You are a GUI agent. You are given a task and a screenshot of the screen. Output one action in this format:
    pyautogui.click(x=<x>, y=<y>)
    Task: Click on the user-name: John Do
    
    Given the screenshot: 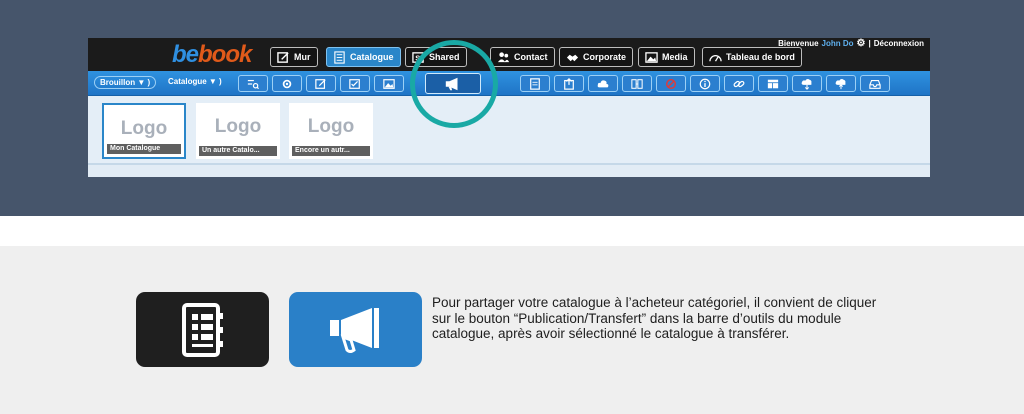 What is the action you would take?
    pyautogui.click(x=838, y=43)
    